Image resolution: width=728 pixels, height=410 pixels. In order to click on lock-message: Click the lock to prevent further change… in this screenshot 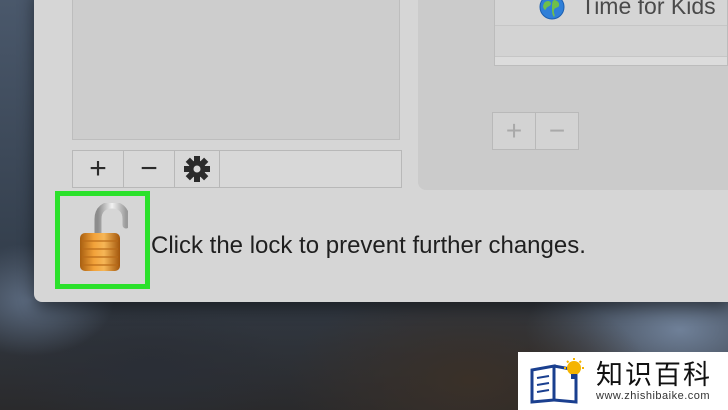, I will do `click(368, 245)`.